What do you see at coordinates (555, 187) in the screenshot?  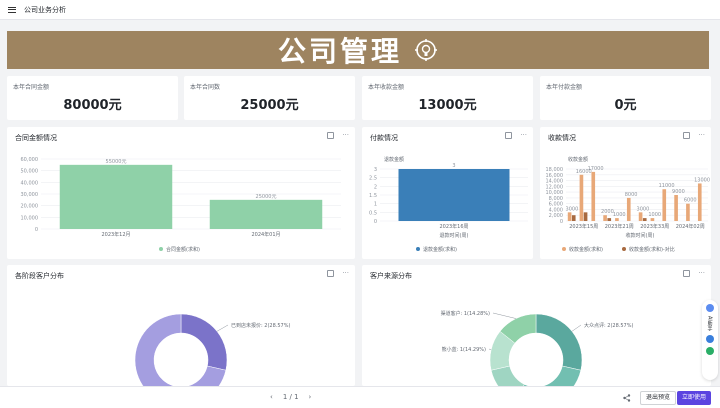 I see `y-tick-label: 12,000` at bounding box center [555, 187].